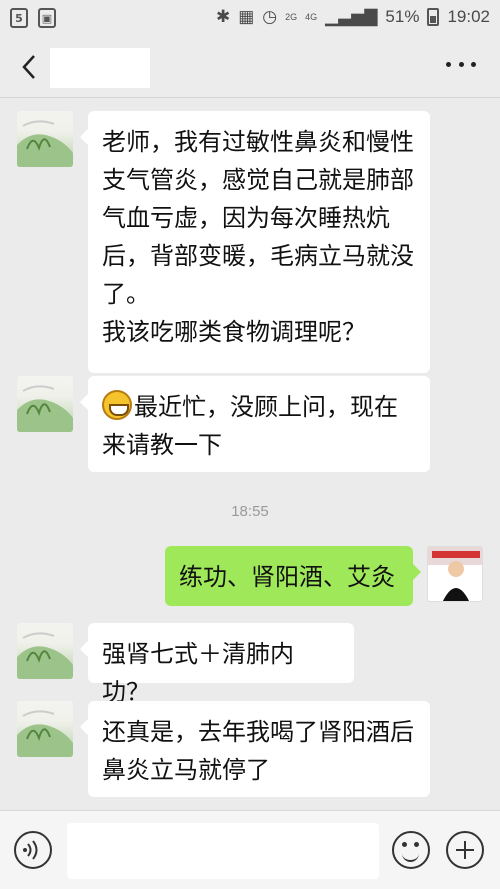 The image size is (500, 889). Describe the element at coordinates (250, 511) in the screenshot. I see `message-timestamp: 18:55` at that location.